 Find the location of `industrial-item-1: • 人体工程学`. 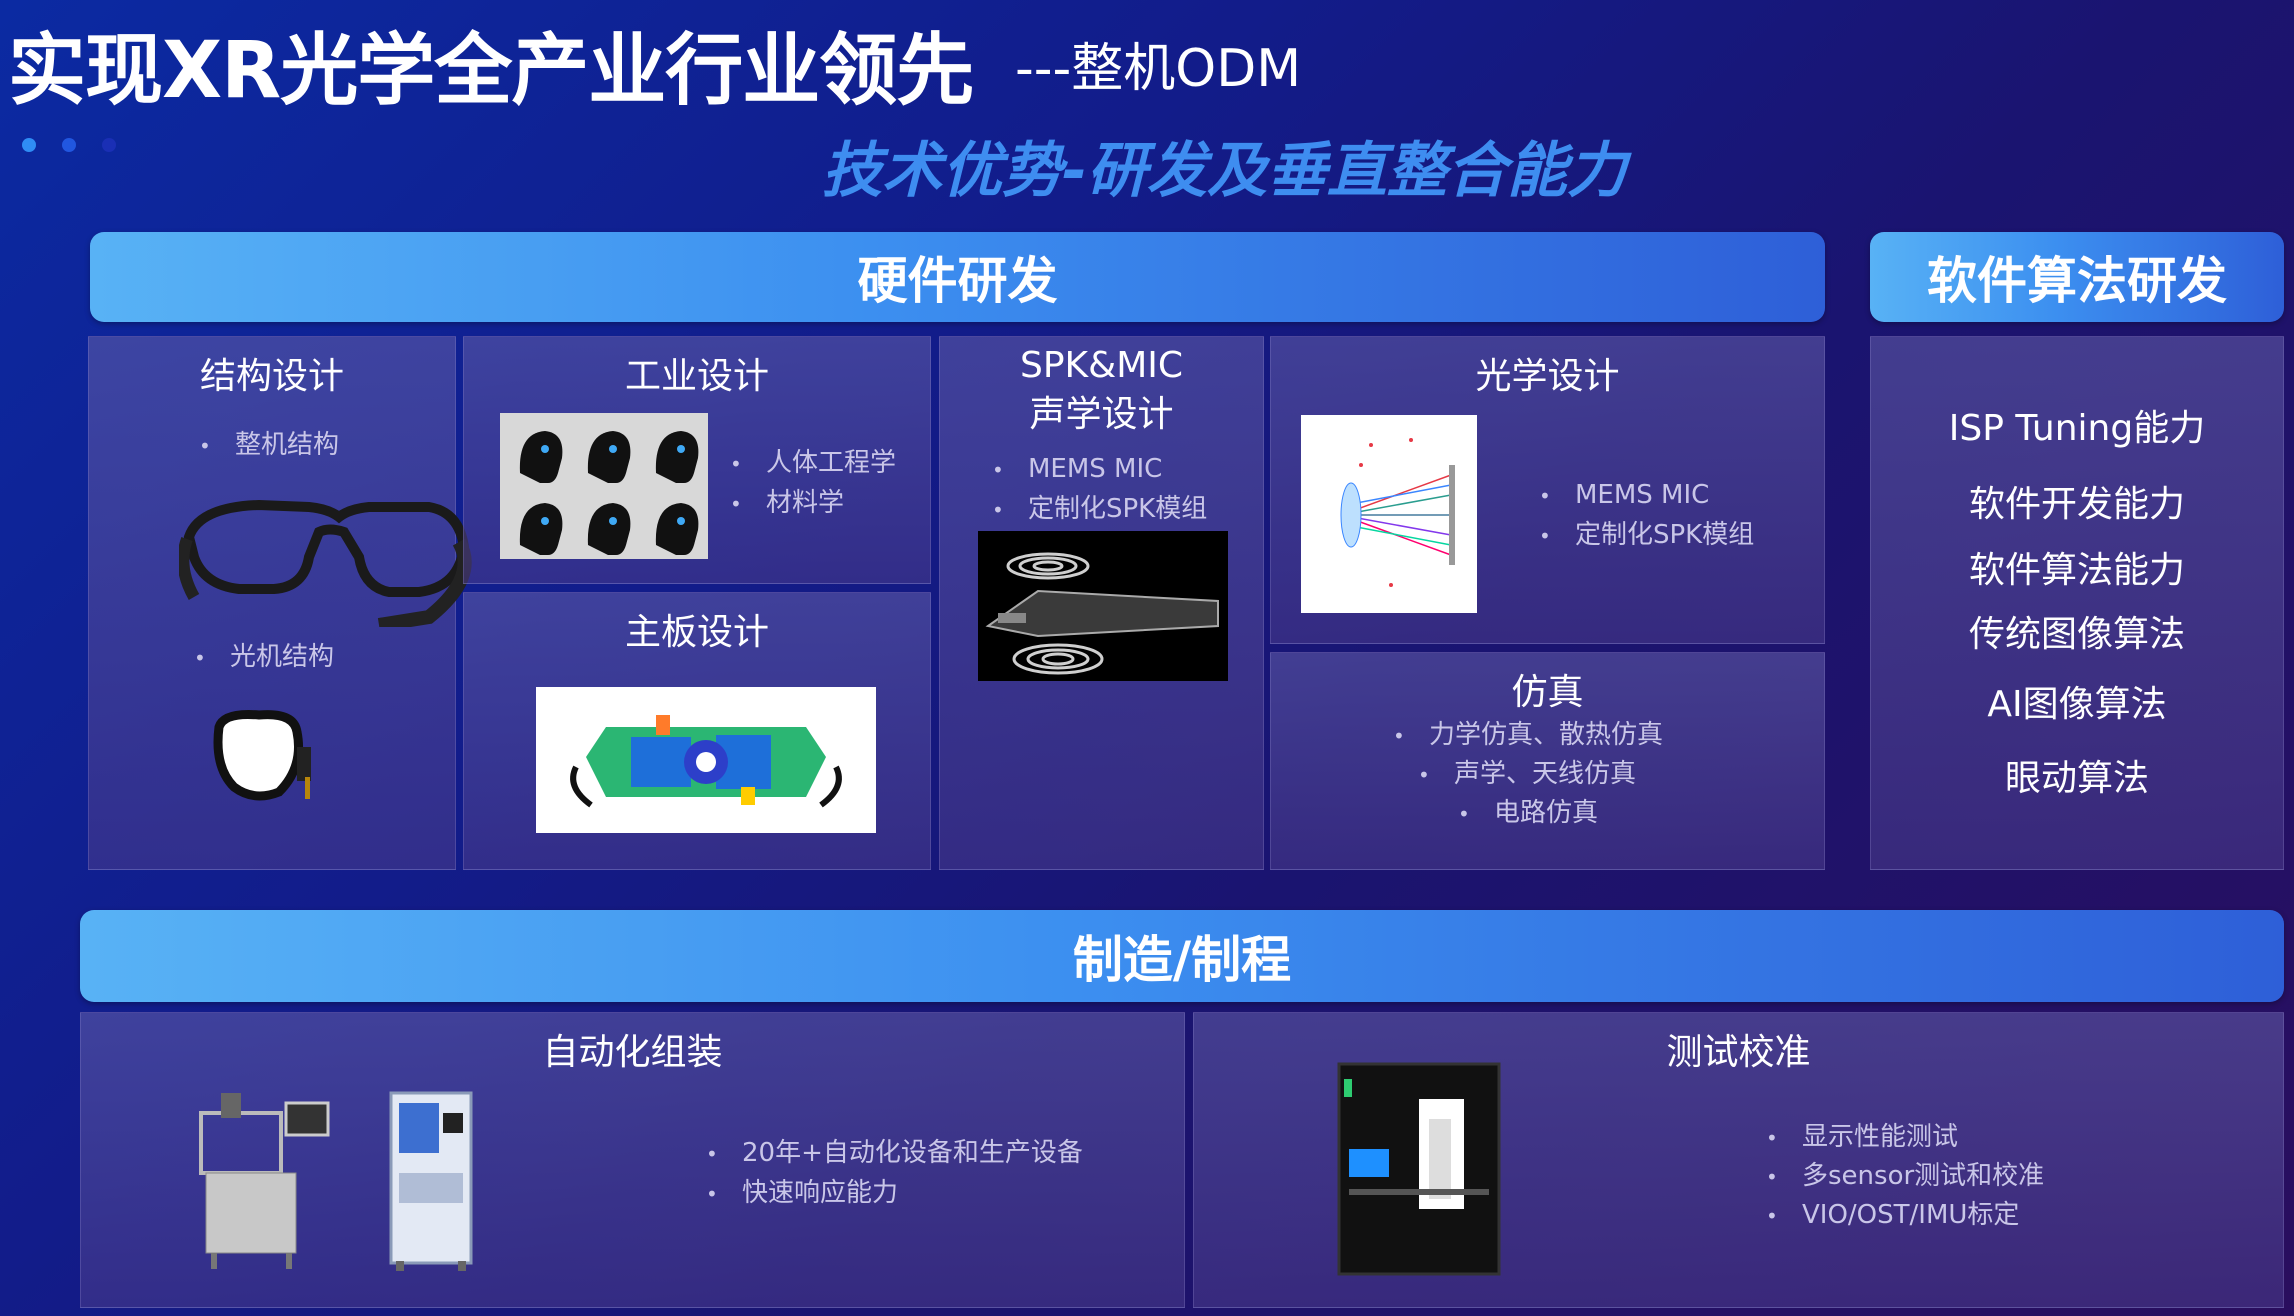

industrial-item-1: • 人体工程学 is located at coordinates (813, 463).